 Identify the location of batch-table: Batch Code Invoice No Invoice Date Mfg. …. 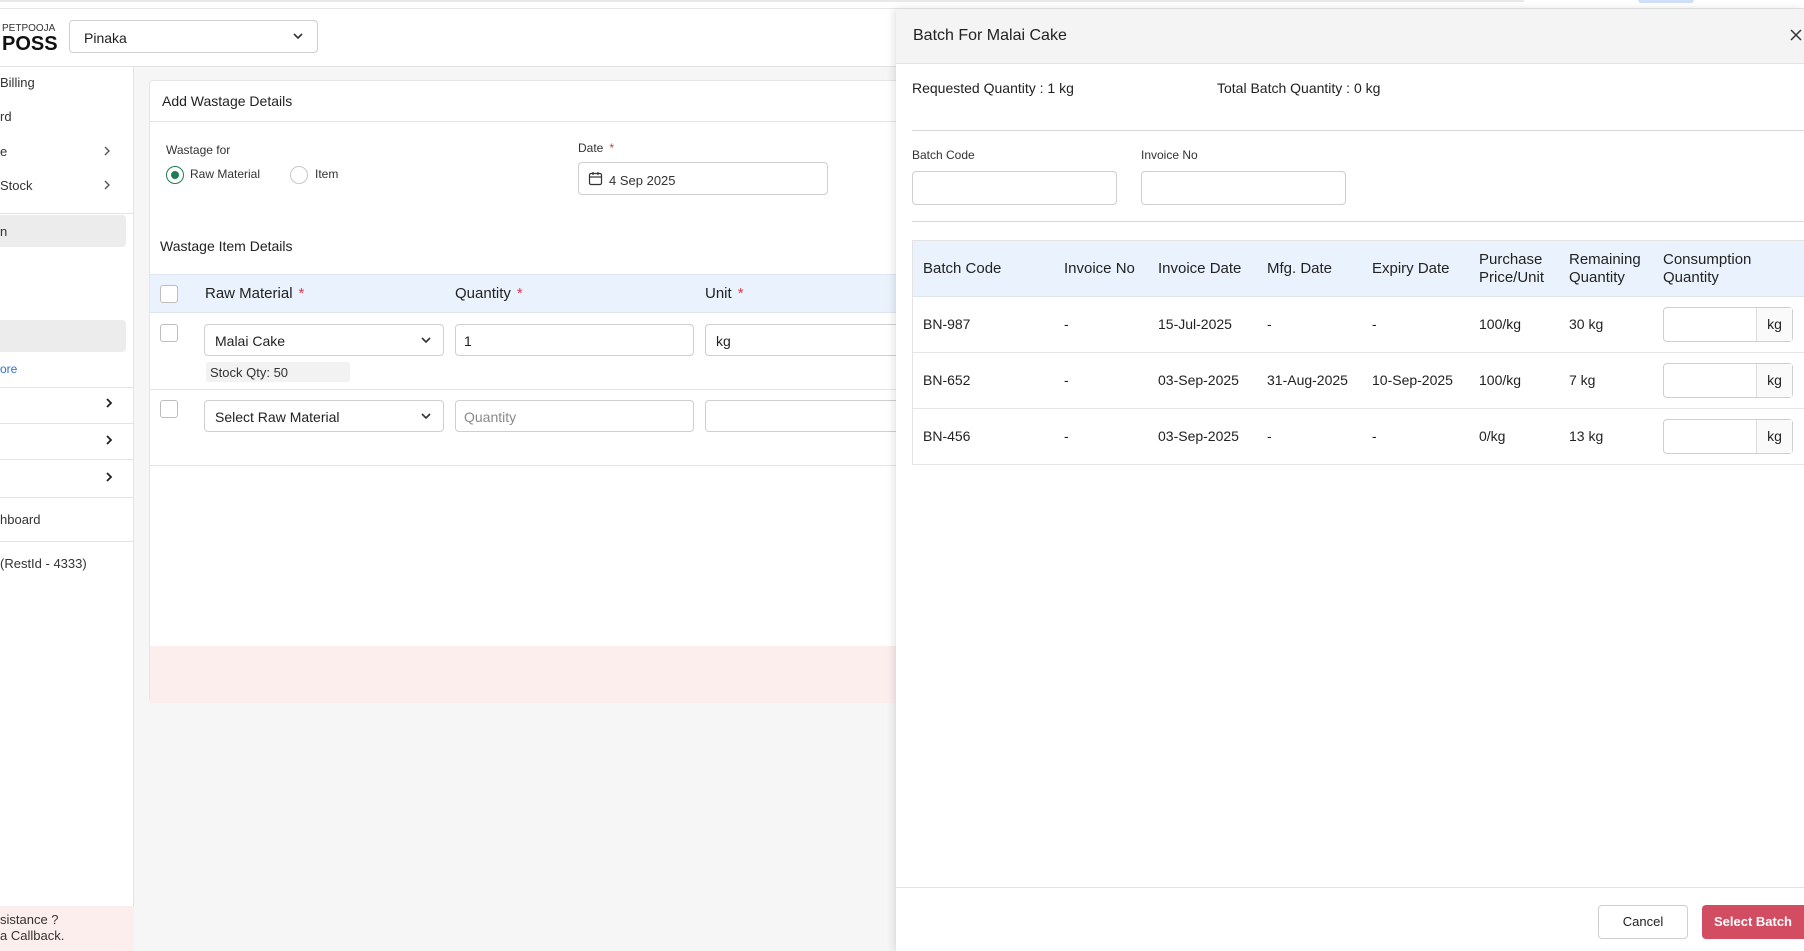
(1358, 352).